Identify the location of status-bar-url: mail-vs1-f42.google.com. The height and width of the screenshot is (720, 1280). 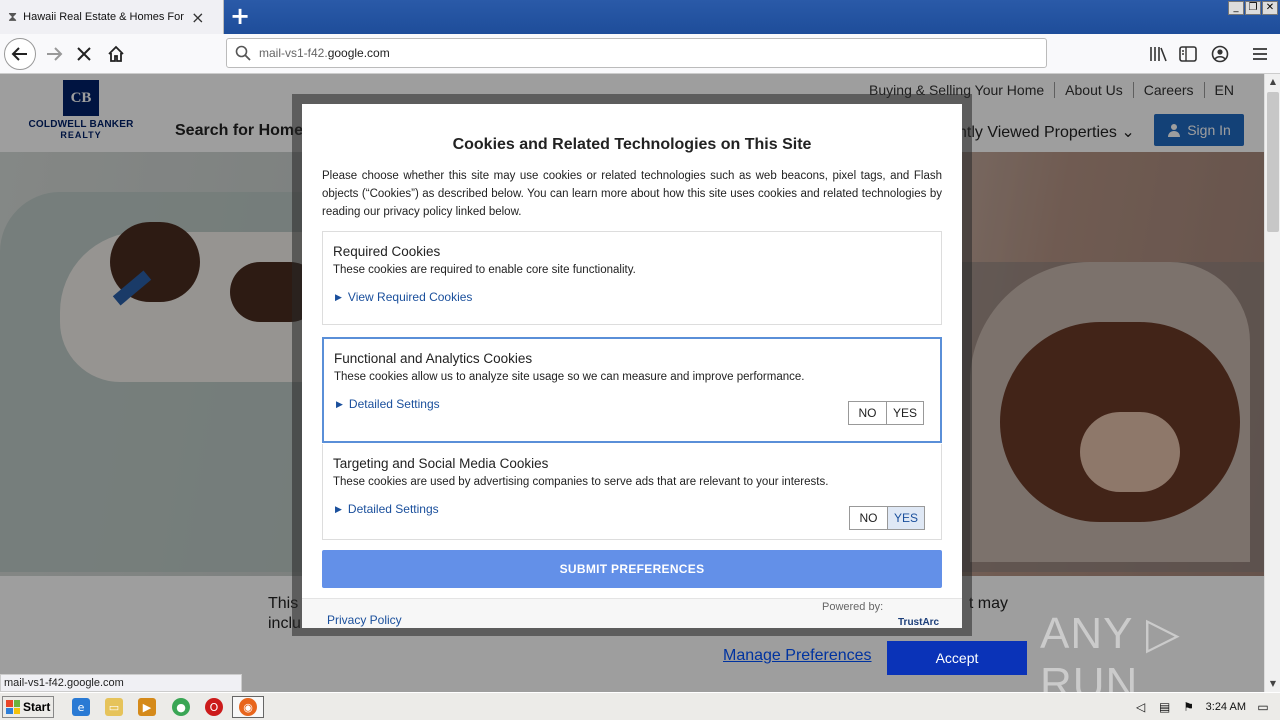
(121, 683).